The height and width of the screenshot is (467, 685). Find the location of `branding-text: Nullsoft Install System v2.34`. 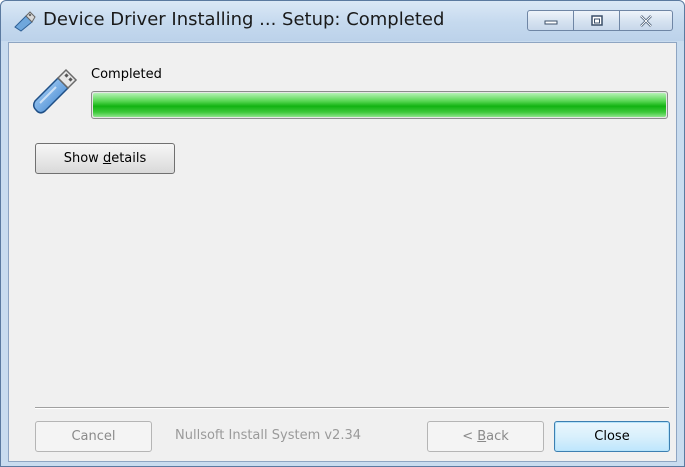

branding-text: Nullsoft Install System v2.34 is located at coordinates (268, 435).